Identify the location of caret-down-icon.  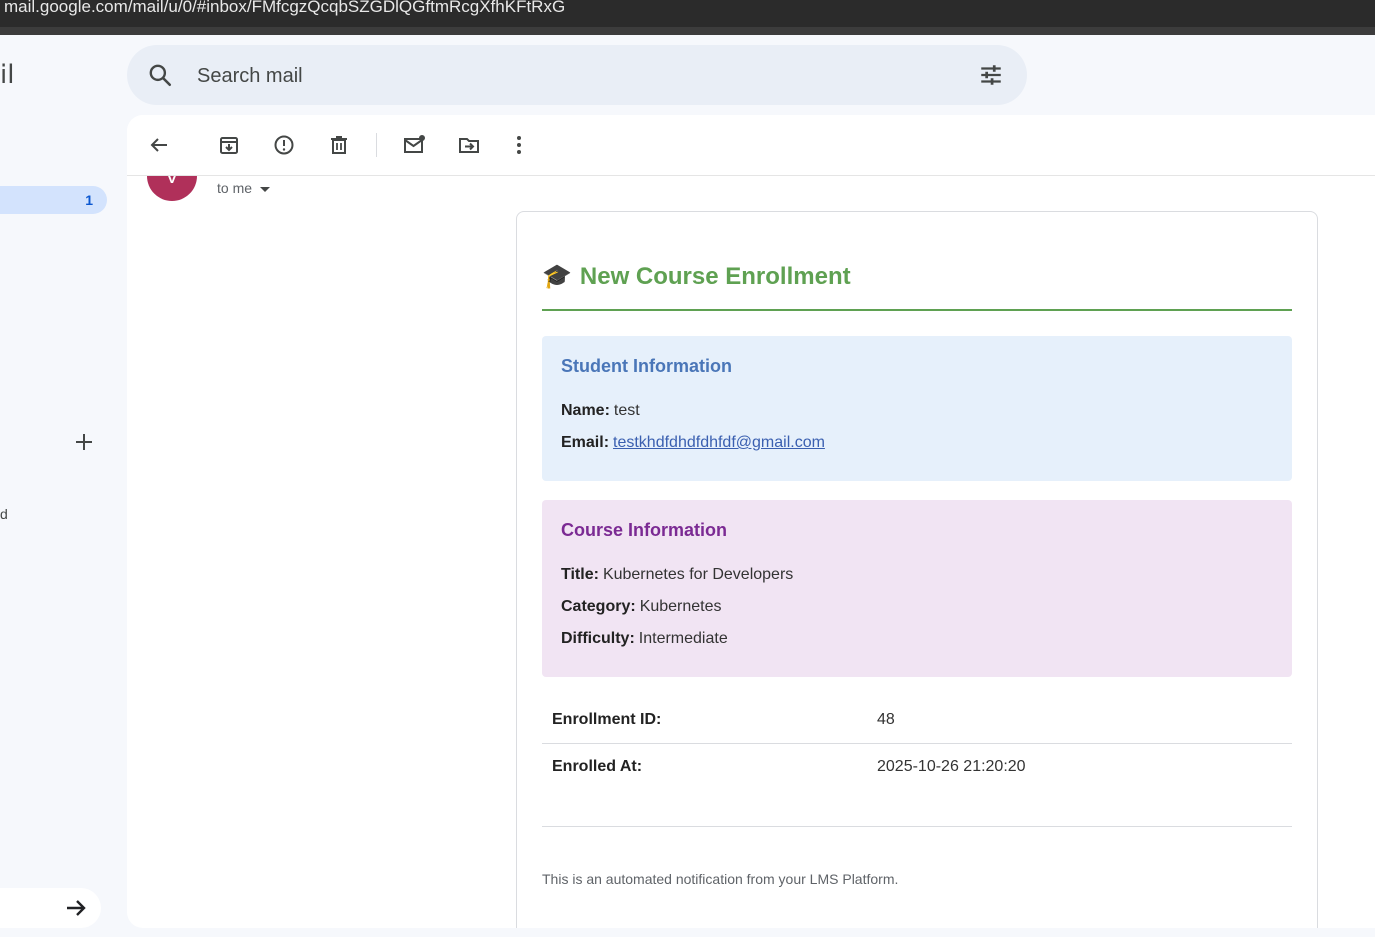
(265, 189).